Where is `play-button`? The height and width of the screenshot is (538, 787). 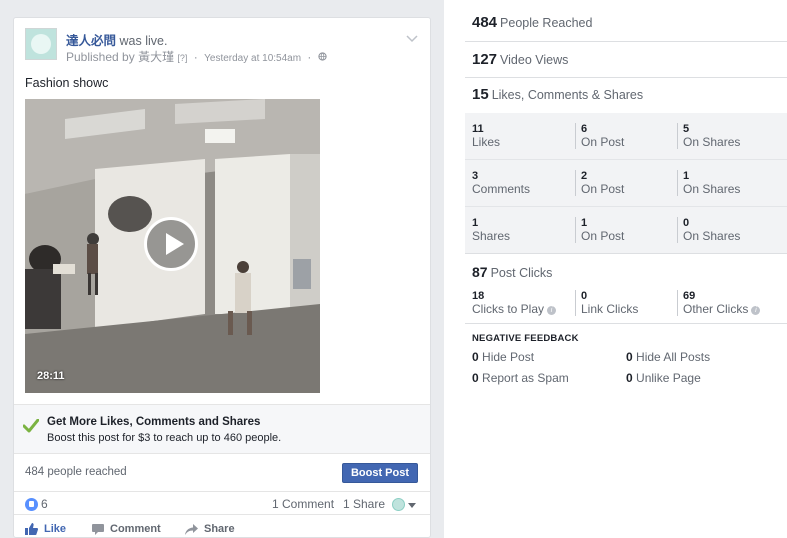 play-button is located at coordinates (171, 244).